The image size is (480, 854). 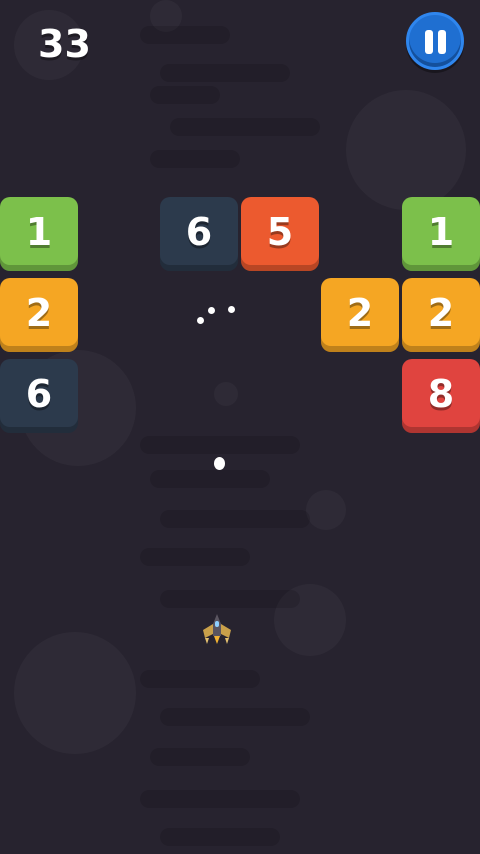 I want to click on block-value: 8, so click(x=441, y=394).